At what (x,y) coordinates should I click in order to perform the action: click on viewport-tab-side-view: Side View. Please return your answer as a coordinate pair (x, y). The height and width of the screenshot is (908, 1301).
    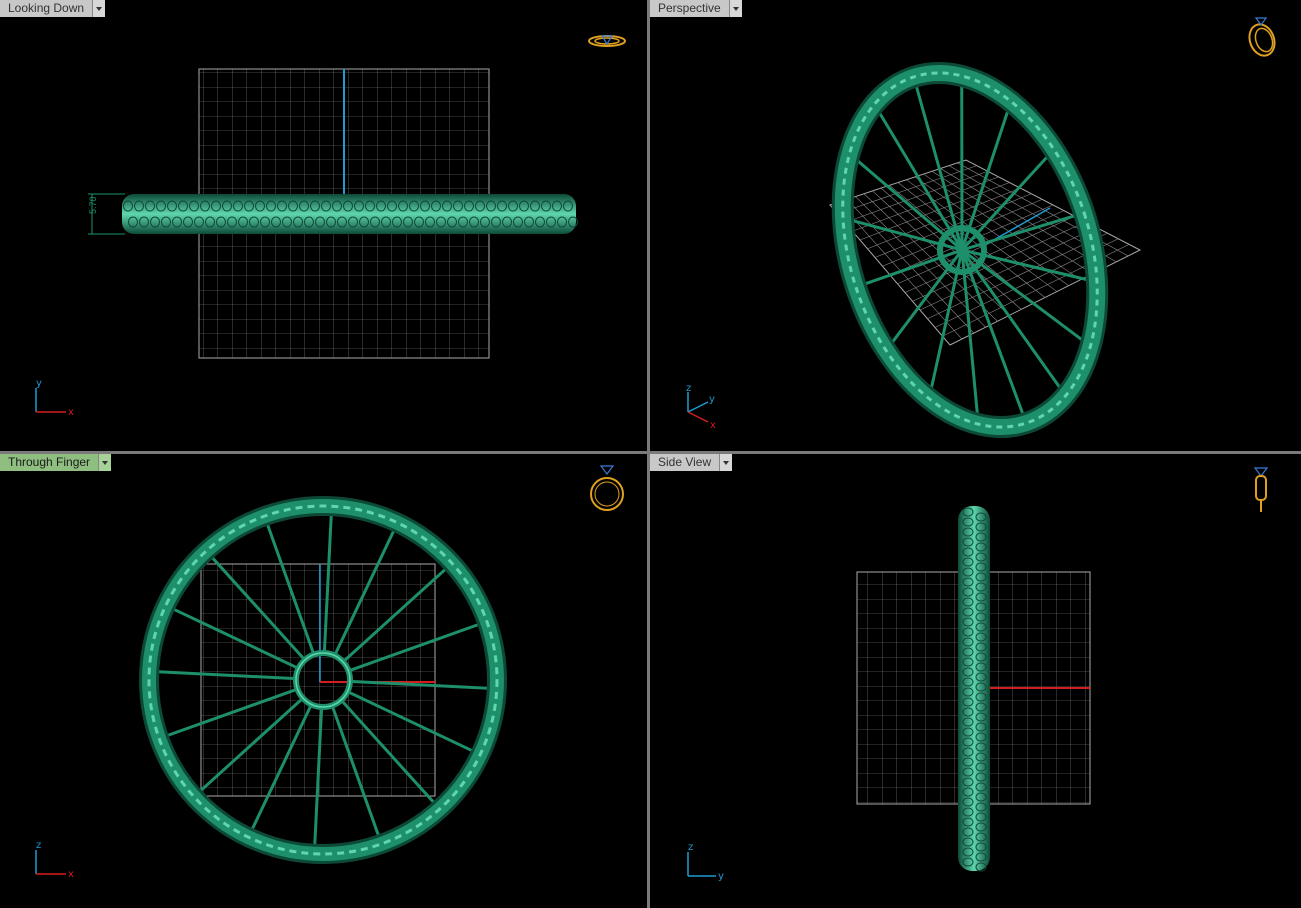
    Looking at the image, I should click on (691, 462).